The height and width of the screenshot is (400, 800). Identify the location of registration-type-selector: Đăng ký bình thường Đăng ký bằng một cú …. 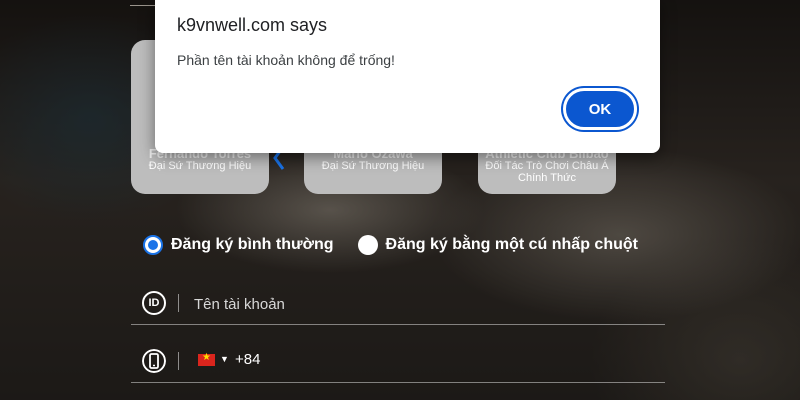
(402, 245).